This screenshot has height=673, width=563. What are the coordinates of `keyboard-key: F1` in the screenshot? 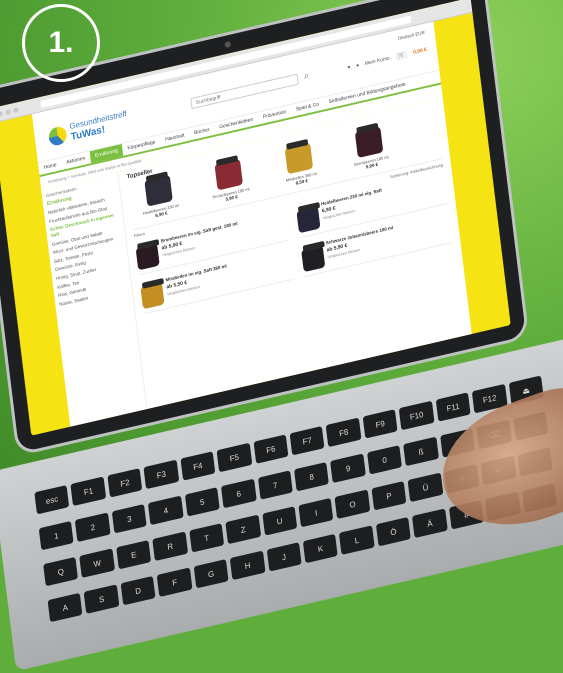 It's located at (88, 491).